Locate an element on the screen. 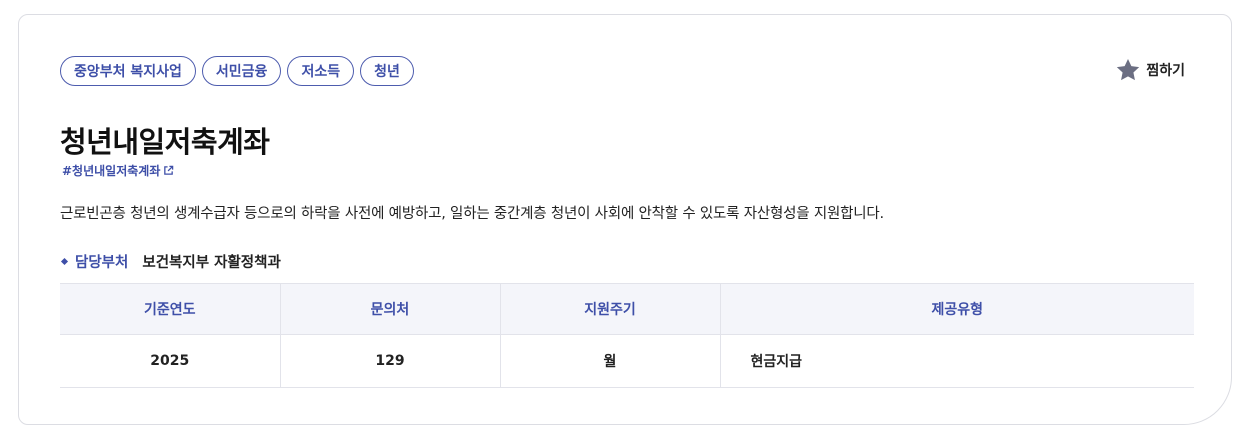 The image size is (1251, 443). department-row: 담당부처 보건복지부 자활정책과 is located at coordinates (170, 261).